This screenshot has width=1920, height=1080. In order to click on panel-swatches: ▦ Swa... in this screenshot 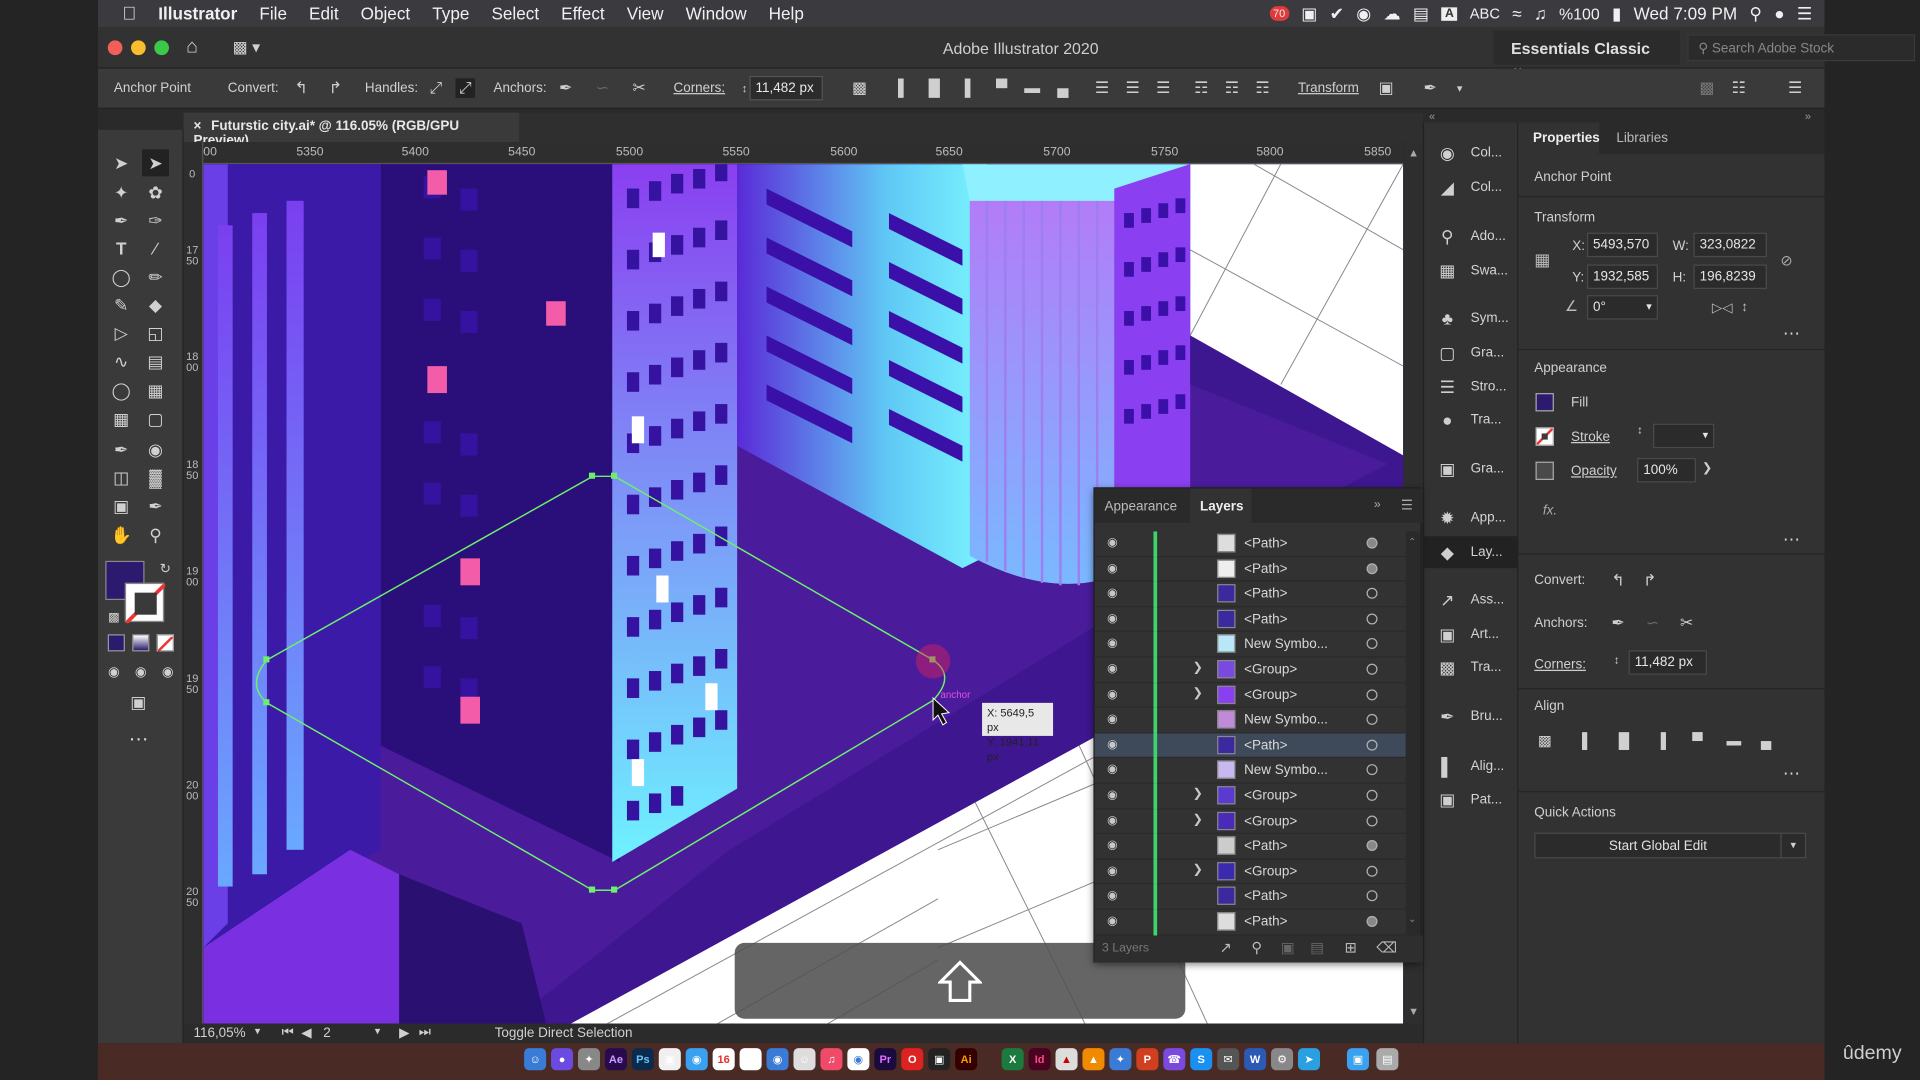, I will do `click(1472, 271)`.